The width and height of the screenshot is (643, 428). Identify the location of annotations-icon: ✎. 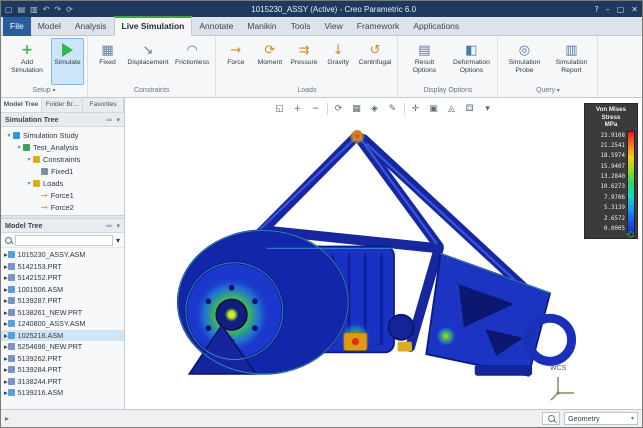
(392, 108).